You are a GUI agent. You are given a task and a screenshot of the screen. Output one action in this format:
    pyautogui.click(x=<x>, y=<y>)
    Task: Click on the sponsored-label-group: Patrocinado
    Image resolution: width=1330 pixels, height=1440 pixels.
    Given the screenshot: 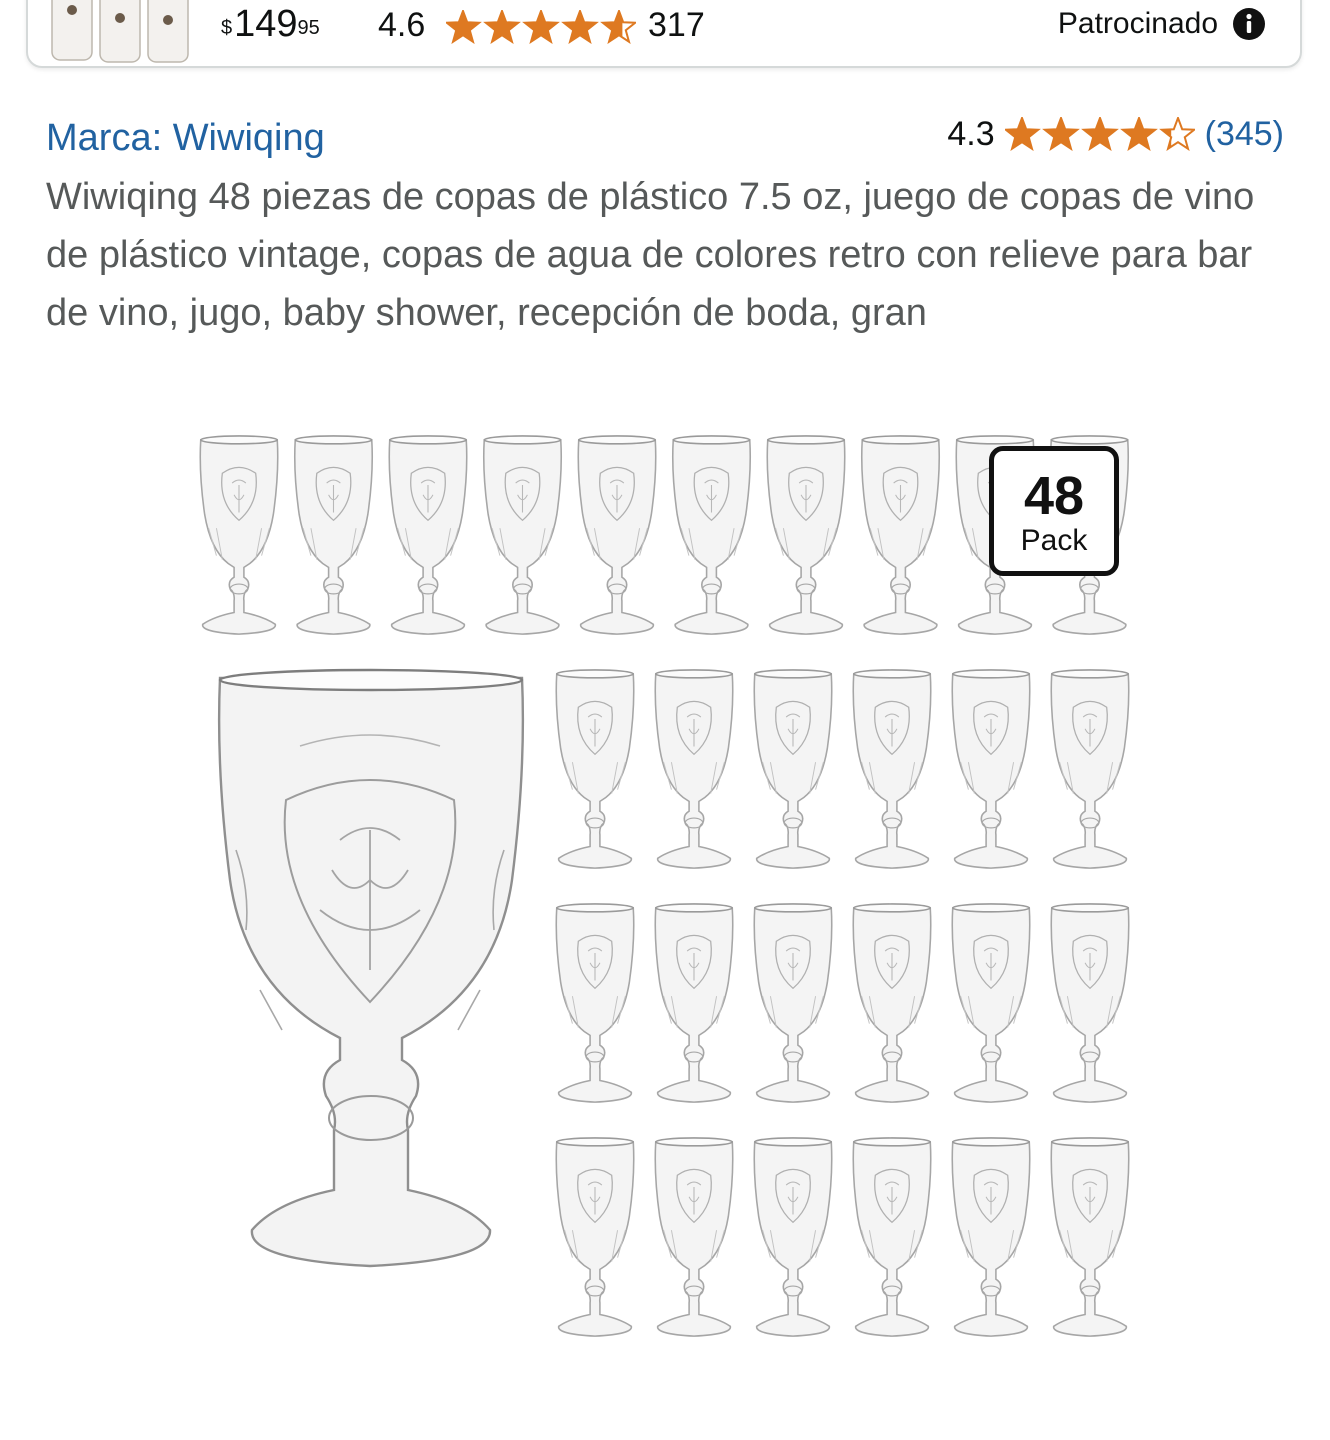 What is the action you would take?
    pyautogui.click(x=1162, y=24)
    